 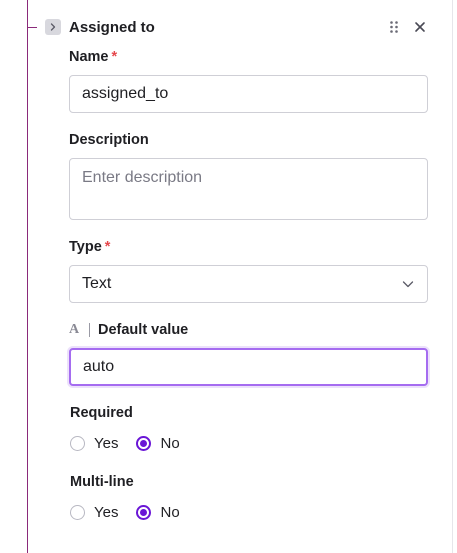 I want to click on name-label-text: Name, so click(x=89, y=57).